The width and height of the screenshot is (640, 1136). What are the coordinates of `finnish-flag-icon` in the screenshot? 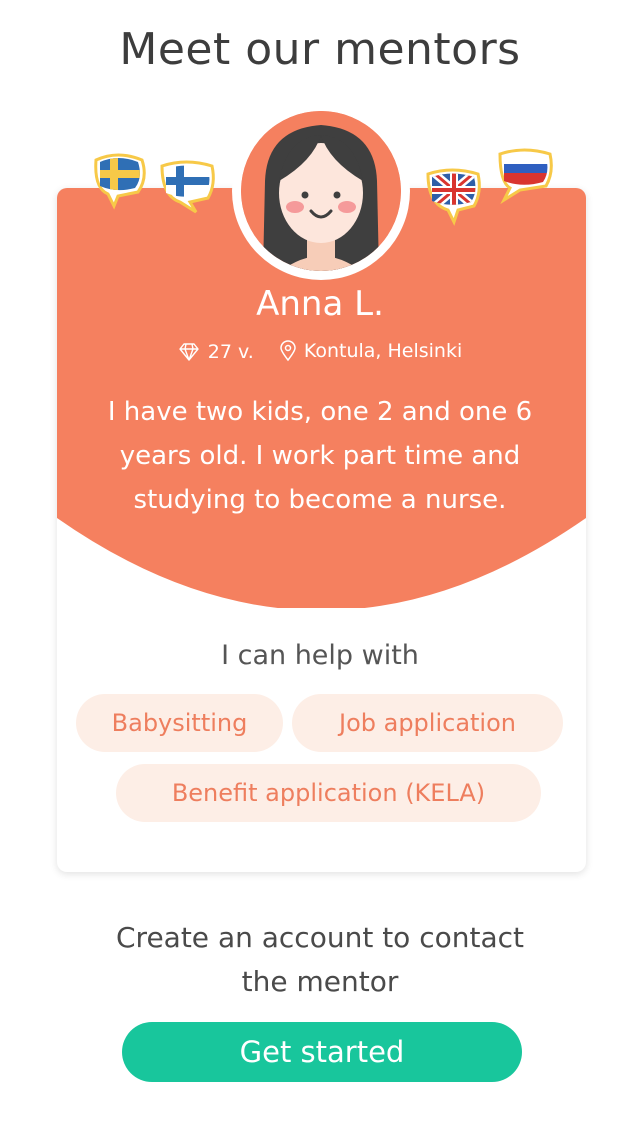 It's located at (187, 187).